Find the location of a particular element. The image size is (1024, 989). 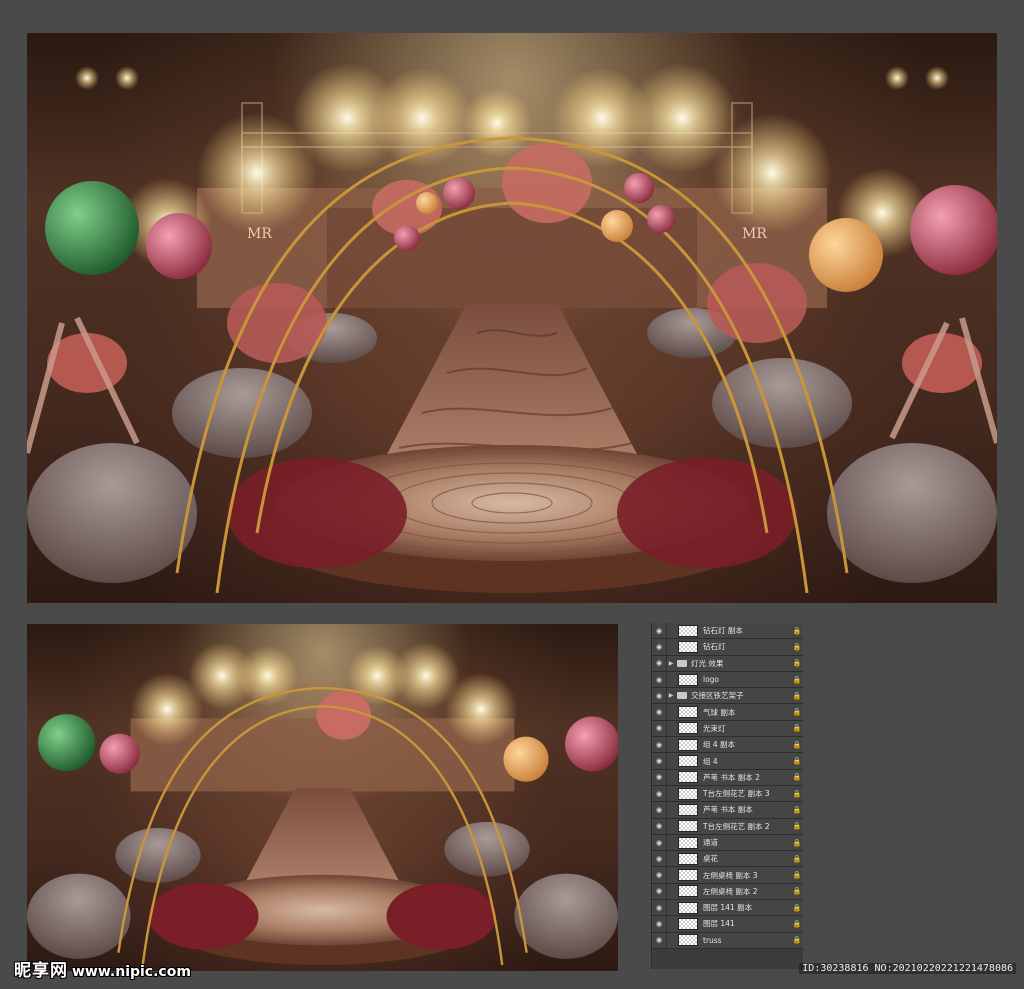

layer-row: ◉ ▶ 交接区铁艺架子 🔒 is located at coordinates (727, 696).